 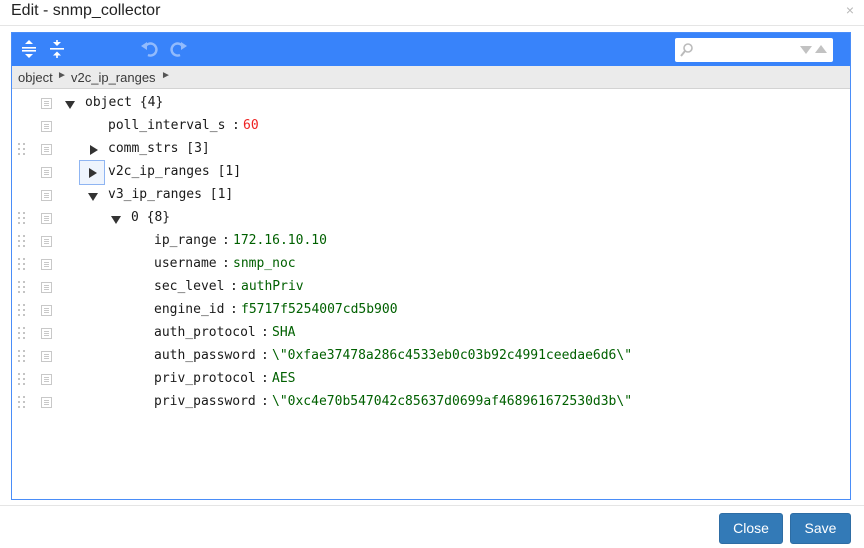 I want to click on tree-row: auth_protocol : SHA, so click(x=431, y=333).